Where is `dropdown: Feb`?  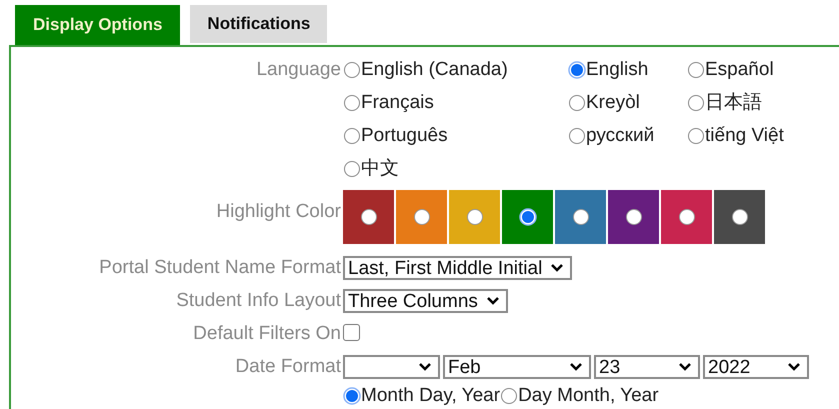 dropdown: Feb is located at coordinates (517, 367).